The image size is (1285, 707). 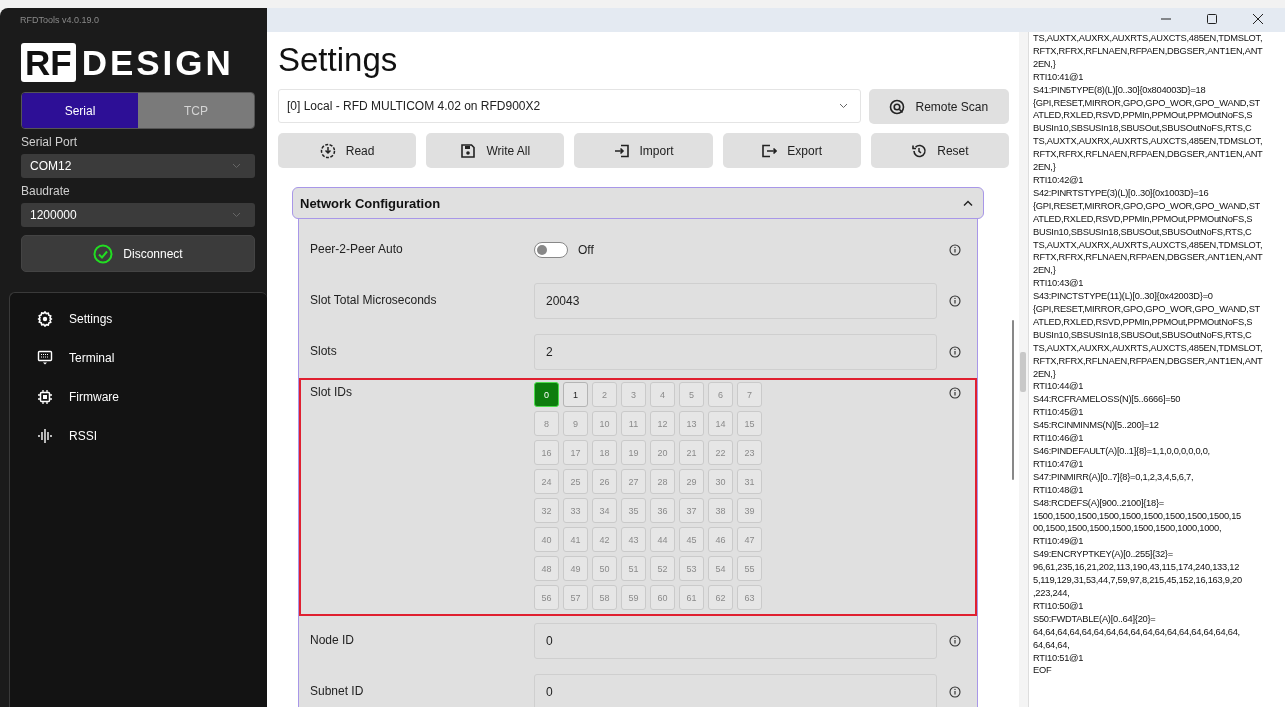 I want to click on log-line: S46:PINDEFAULT(A)[0..1]{8}=1,1,0,0,0,0,0,0,, so click(x=1122, y=451).